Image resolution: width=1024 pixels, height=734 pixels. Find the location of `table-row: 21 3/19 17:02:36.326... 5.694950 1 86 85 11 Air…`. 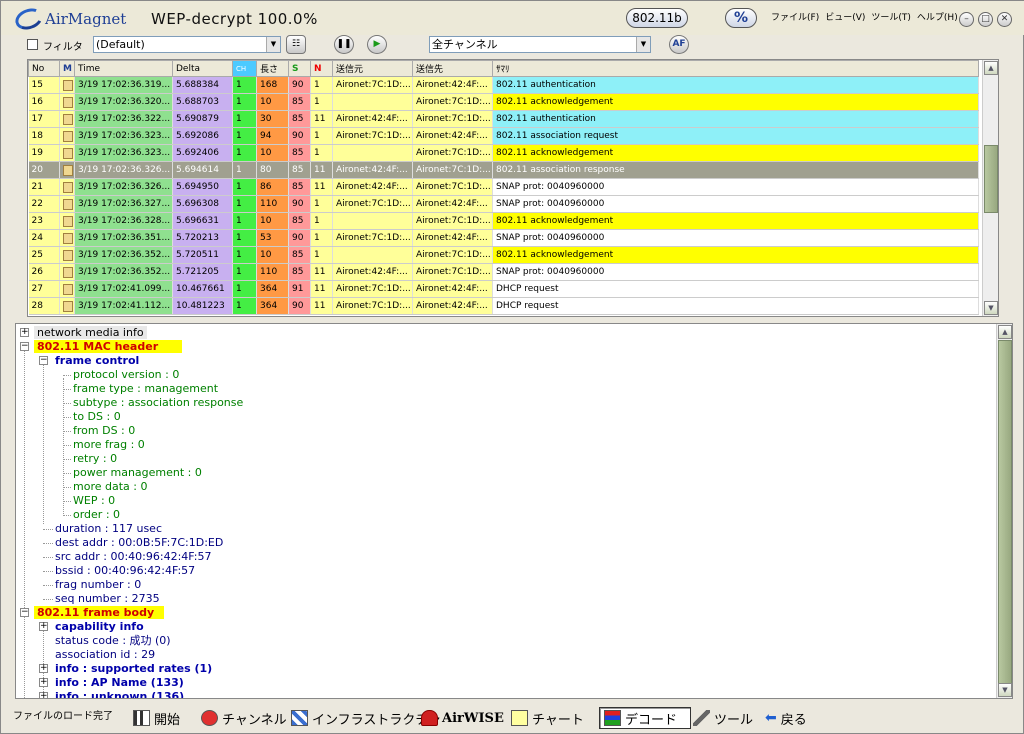

table-row: 21 3/19 17:02:36.326... 5.694950 1 86 85 11 Air… is located at coordinates (503, 187).